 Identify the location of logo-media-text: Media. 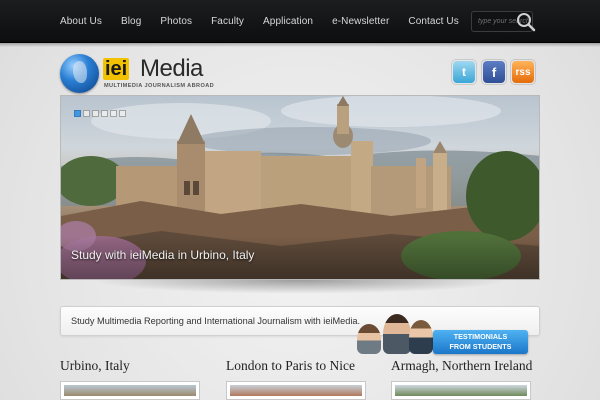
(171, 68).